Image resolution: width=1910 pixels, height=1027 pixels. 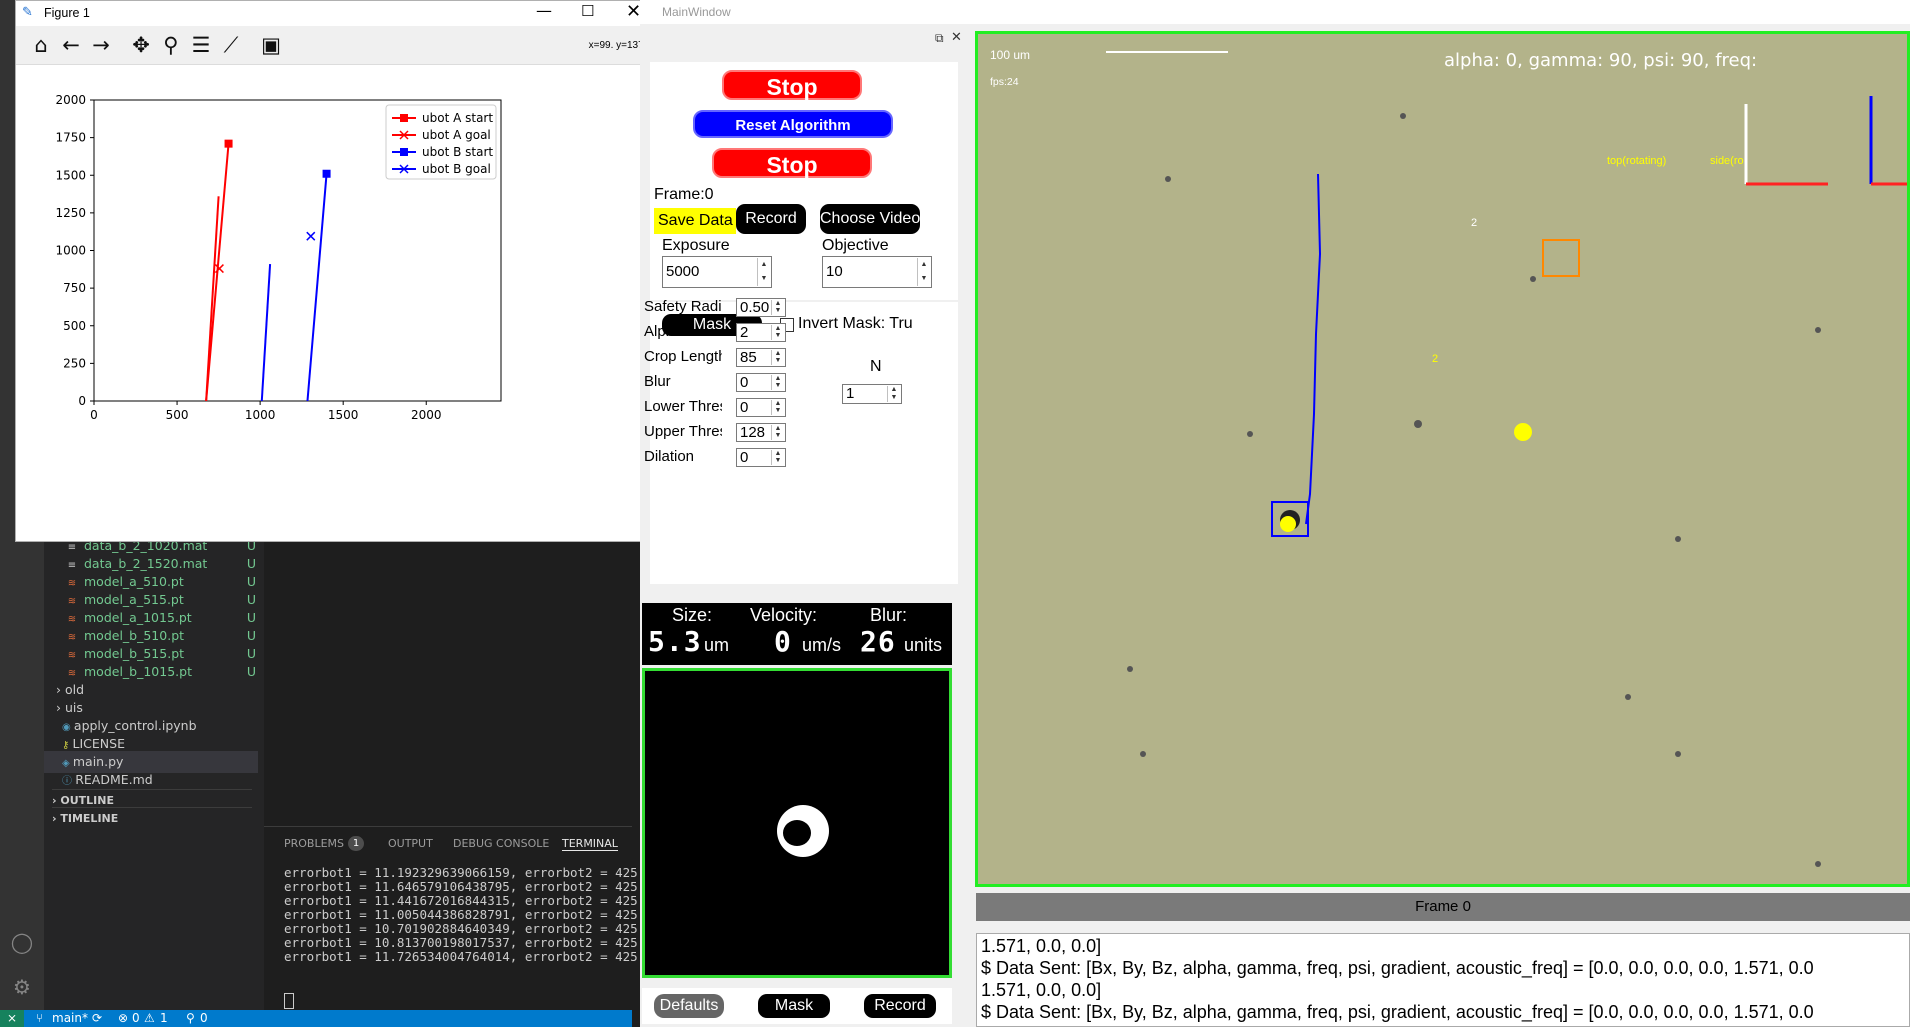 What do you see at coordinates (855, 323) in the screenshot?
I see `invert-mask-label: Invert Mask: True` at bounding box center [855, 323].